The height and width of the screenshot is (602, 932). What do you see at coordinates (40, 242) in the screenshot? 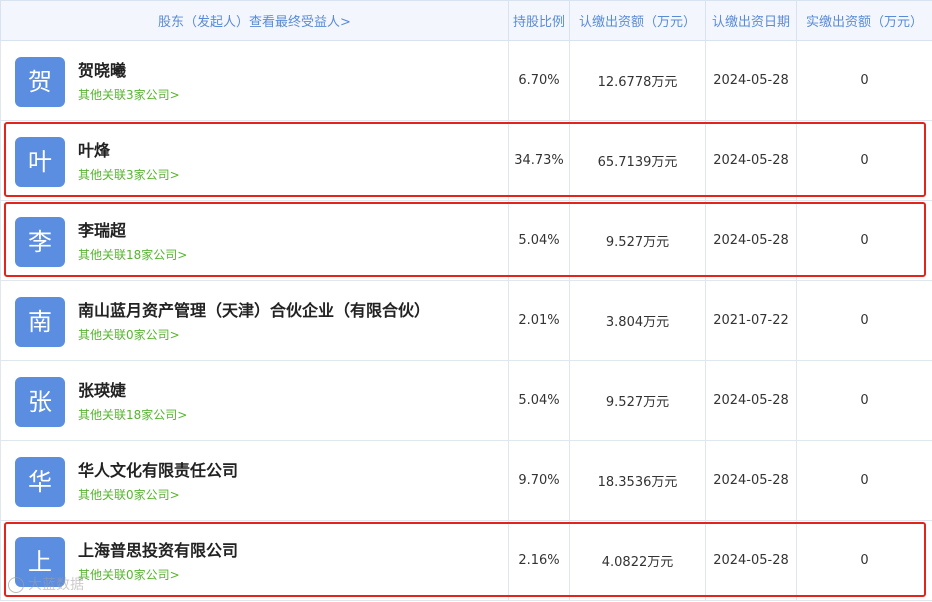
I see `shareholder-avatar: 李` at bounding box center [40, 242].